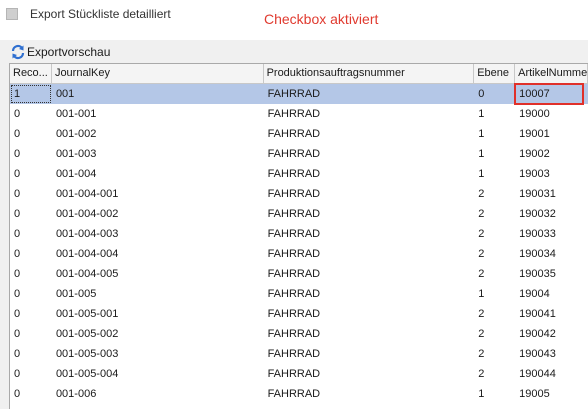 This screenshot has height=409, width=588. I want to click on cell-artikelnummer: 19001, so click(551, 134).